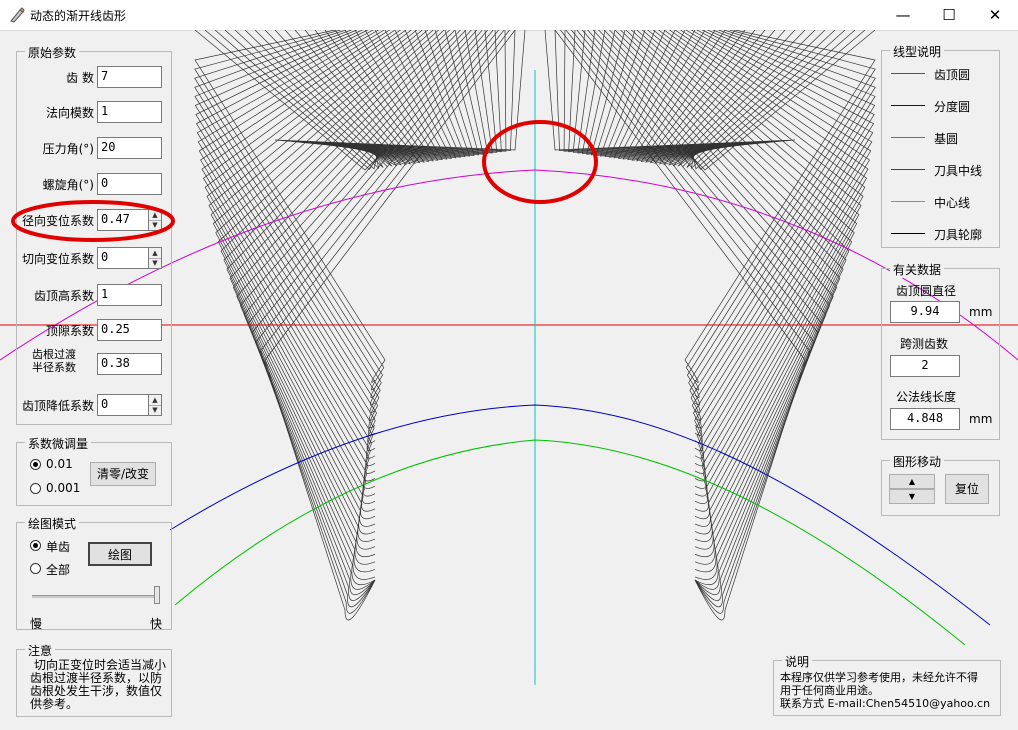 The width and height of the screenshot is (1018, 730). What do you see at coordinates (129, 184) in the screenshot?
I see `param-input-3: 0` at bounding box center [129, 184].